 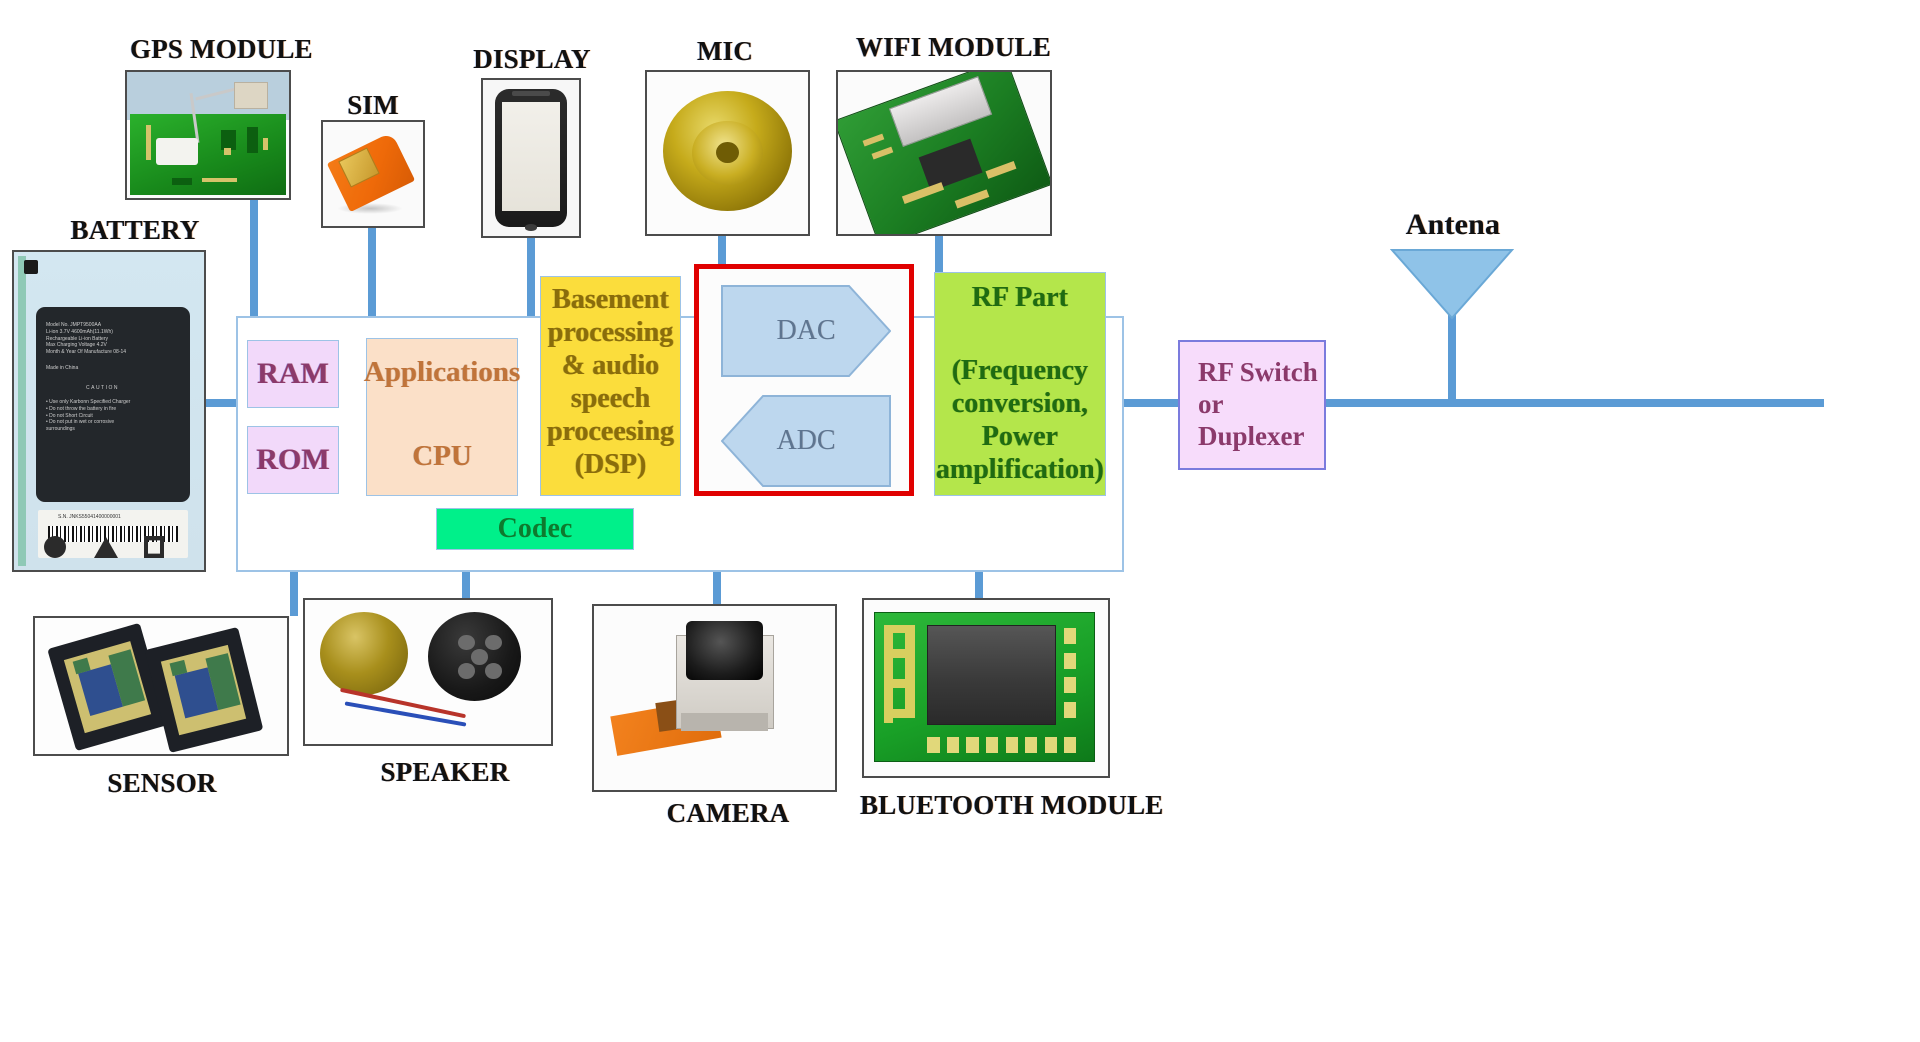 I want to click on wifi-module-label: WIFI MODULE, so click(x=953, y=47).